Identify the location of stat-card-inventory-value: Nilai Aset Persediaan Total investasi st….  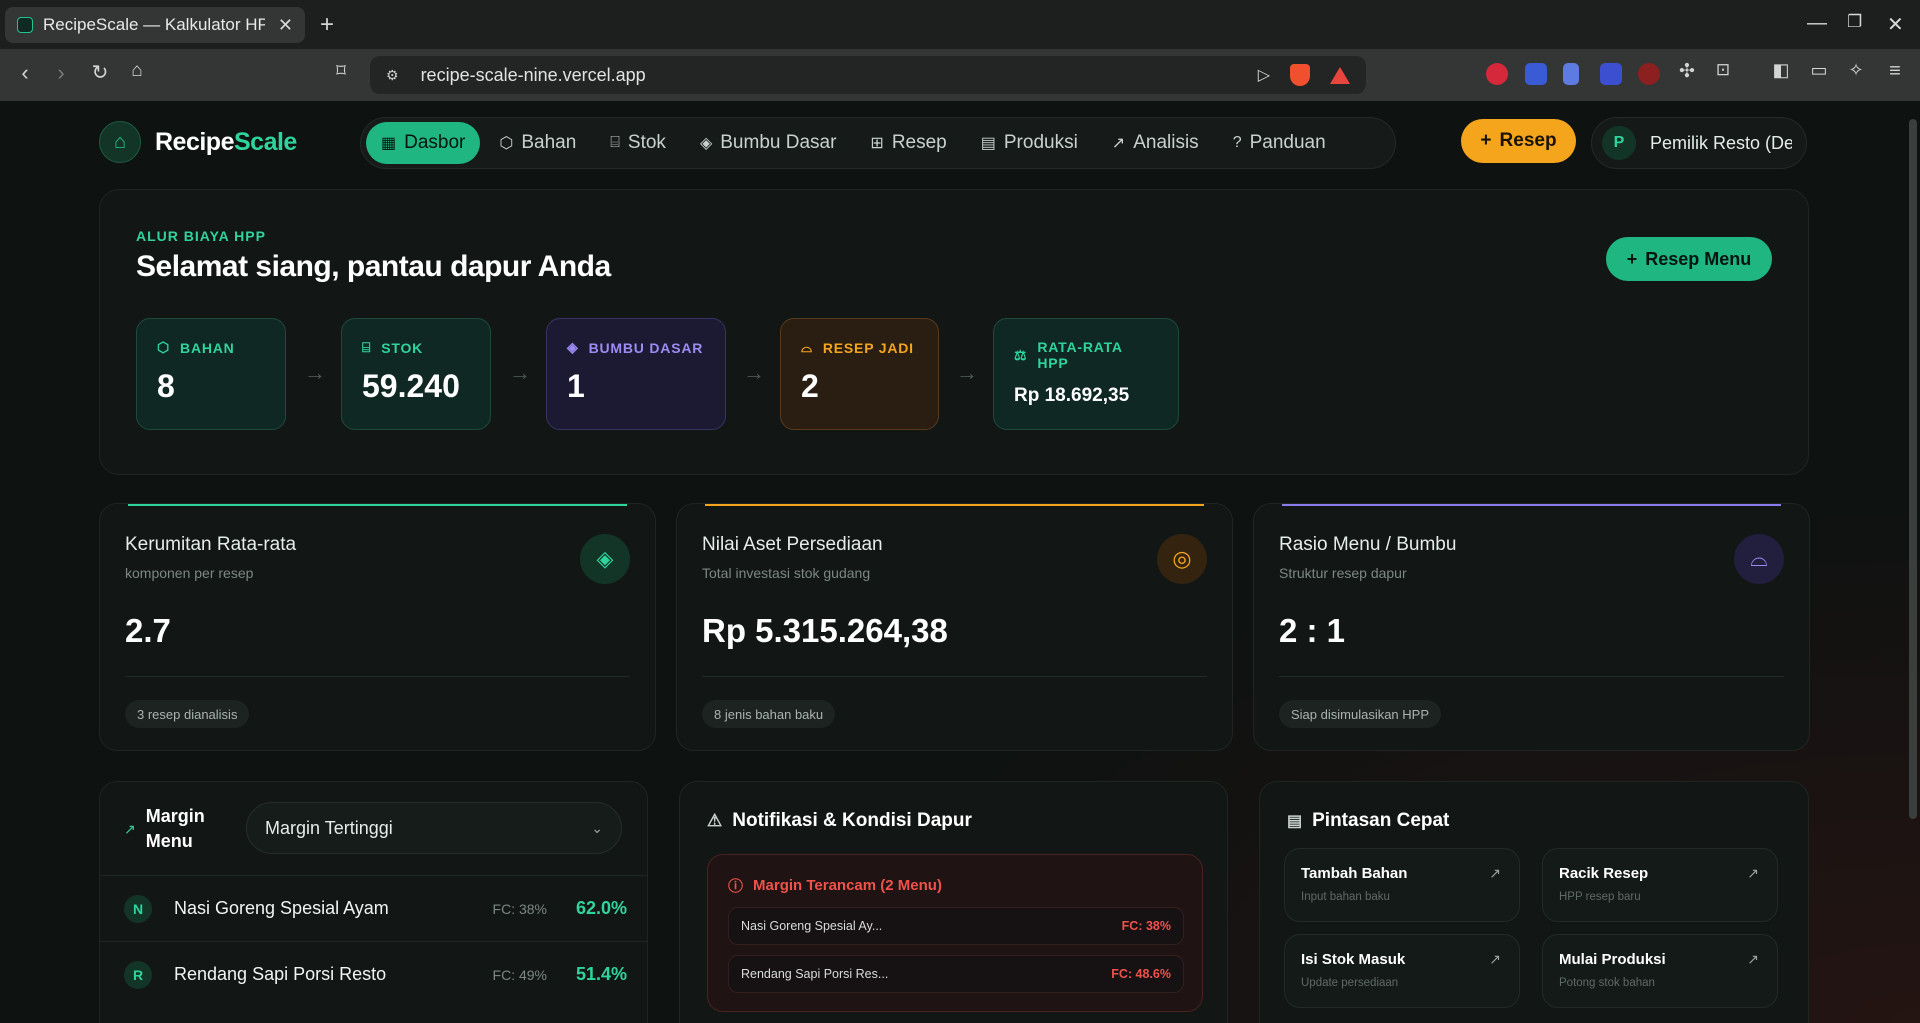
(954, 627).